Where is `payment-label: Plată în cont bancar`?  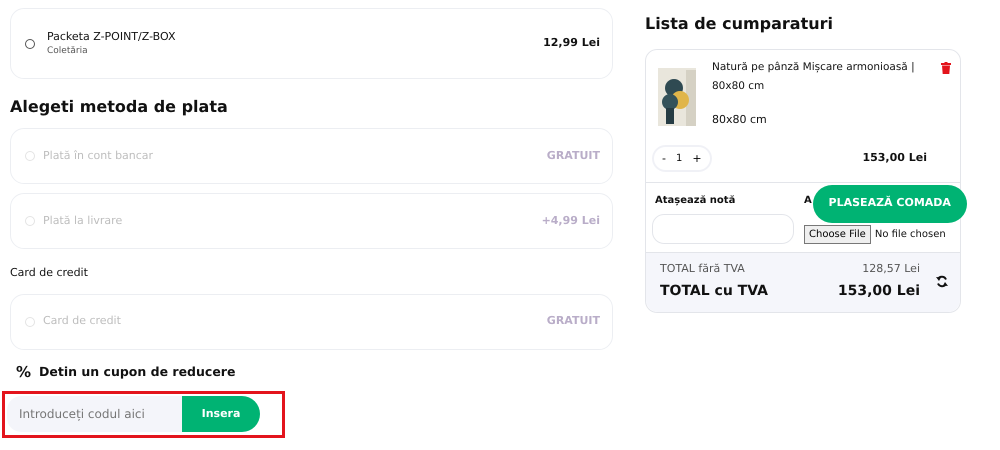
payment-label: Plată în cont bancar is located at coordinates (98, 156).